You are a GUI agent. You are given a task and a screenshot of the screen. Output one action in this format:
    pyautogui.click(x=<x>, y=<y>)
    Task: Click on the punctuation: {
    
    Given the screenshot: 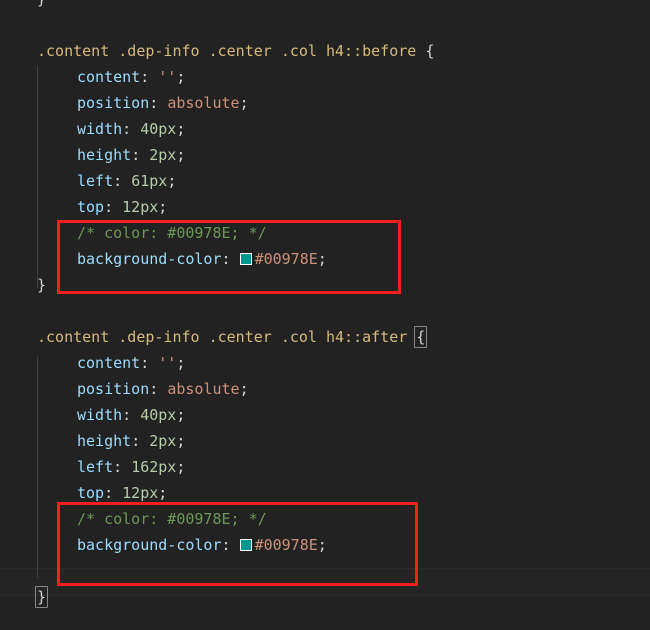 What is the action you would take?
    pyautogui.click(x=425, y=51)
    